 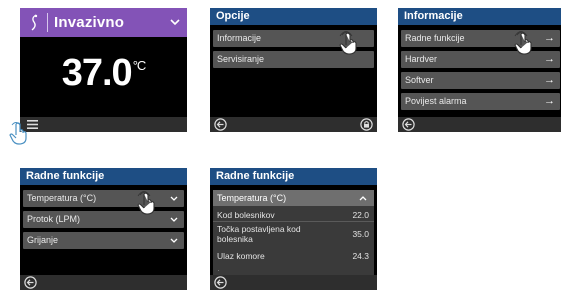 I want to click on detail-row: Točka postavljena kod bolesnika, so click(x=268, y=234).